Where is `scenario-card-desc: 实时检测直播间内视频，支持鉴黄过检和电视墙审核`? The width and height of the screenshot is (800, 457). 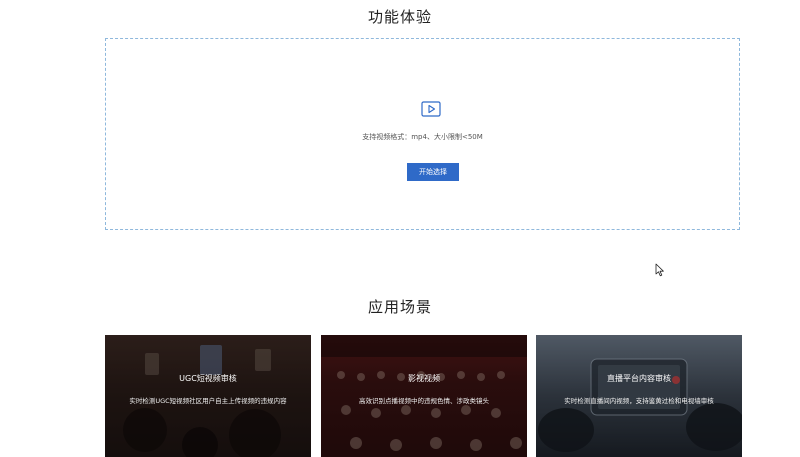 scenario-card-desc: 实时检测直播间内视频，支持鉴黄过检和电视墙审核 is located at coordinates (639, 401).